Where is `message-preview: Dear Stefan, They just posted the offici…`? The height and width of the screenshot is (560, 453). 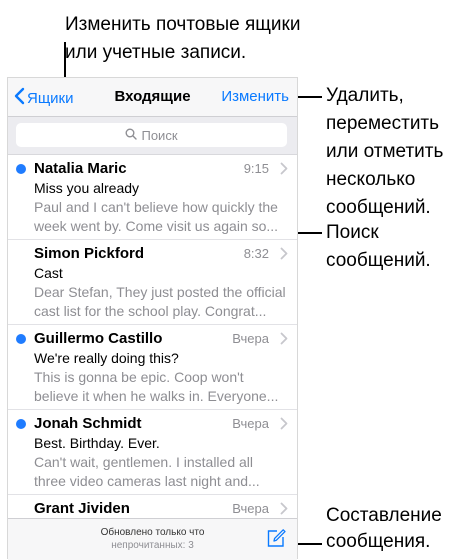
message-preview: Dear Stefan, They just posted the offici… is located at coordinates (160, 302).